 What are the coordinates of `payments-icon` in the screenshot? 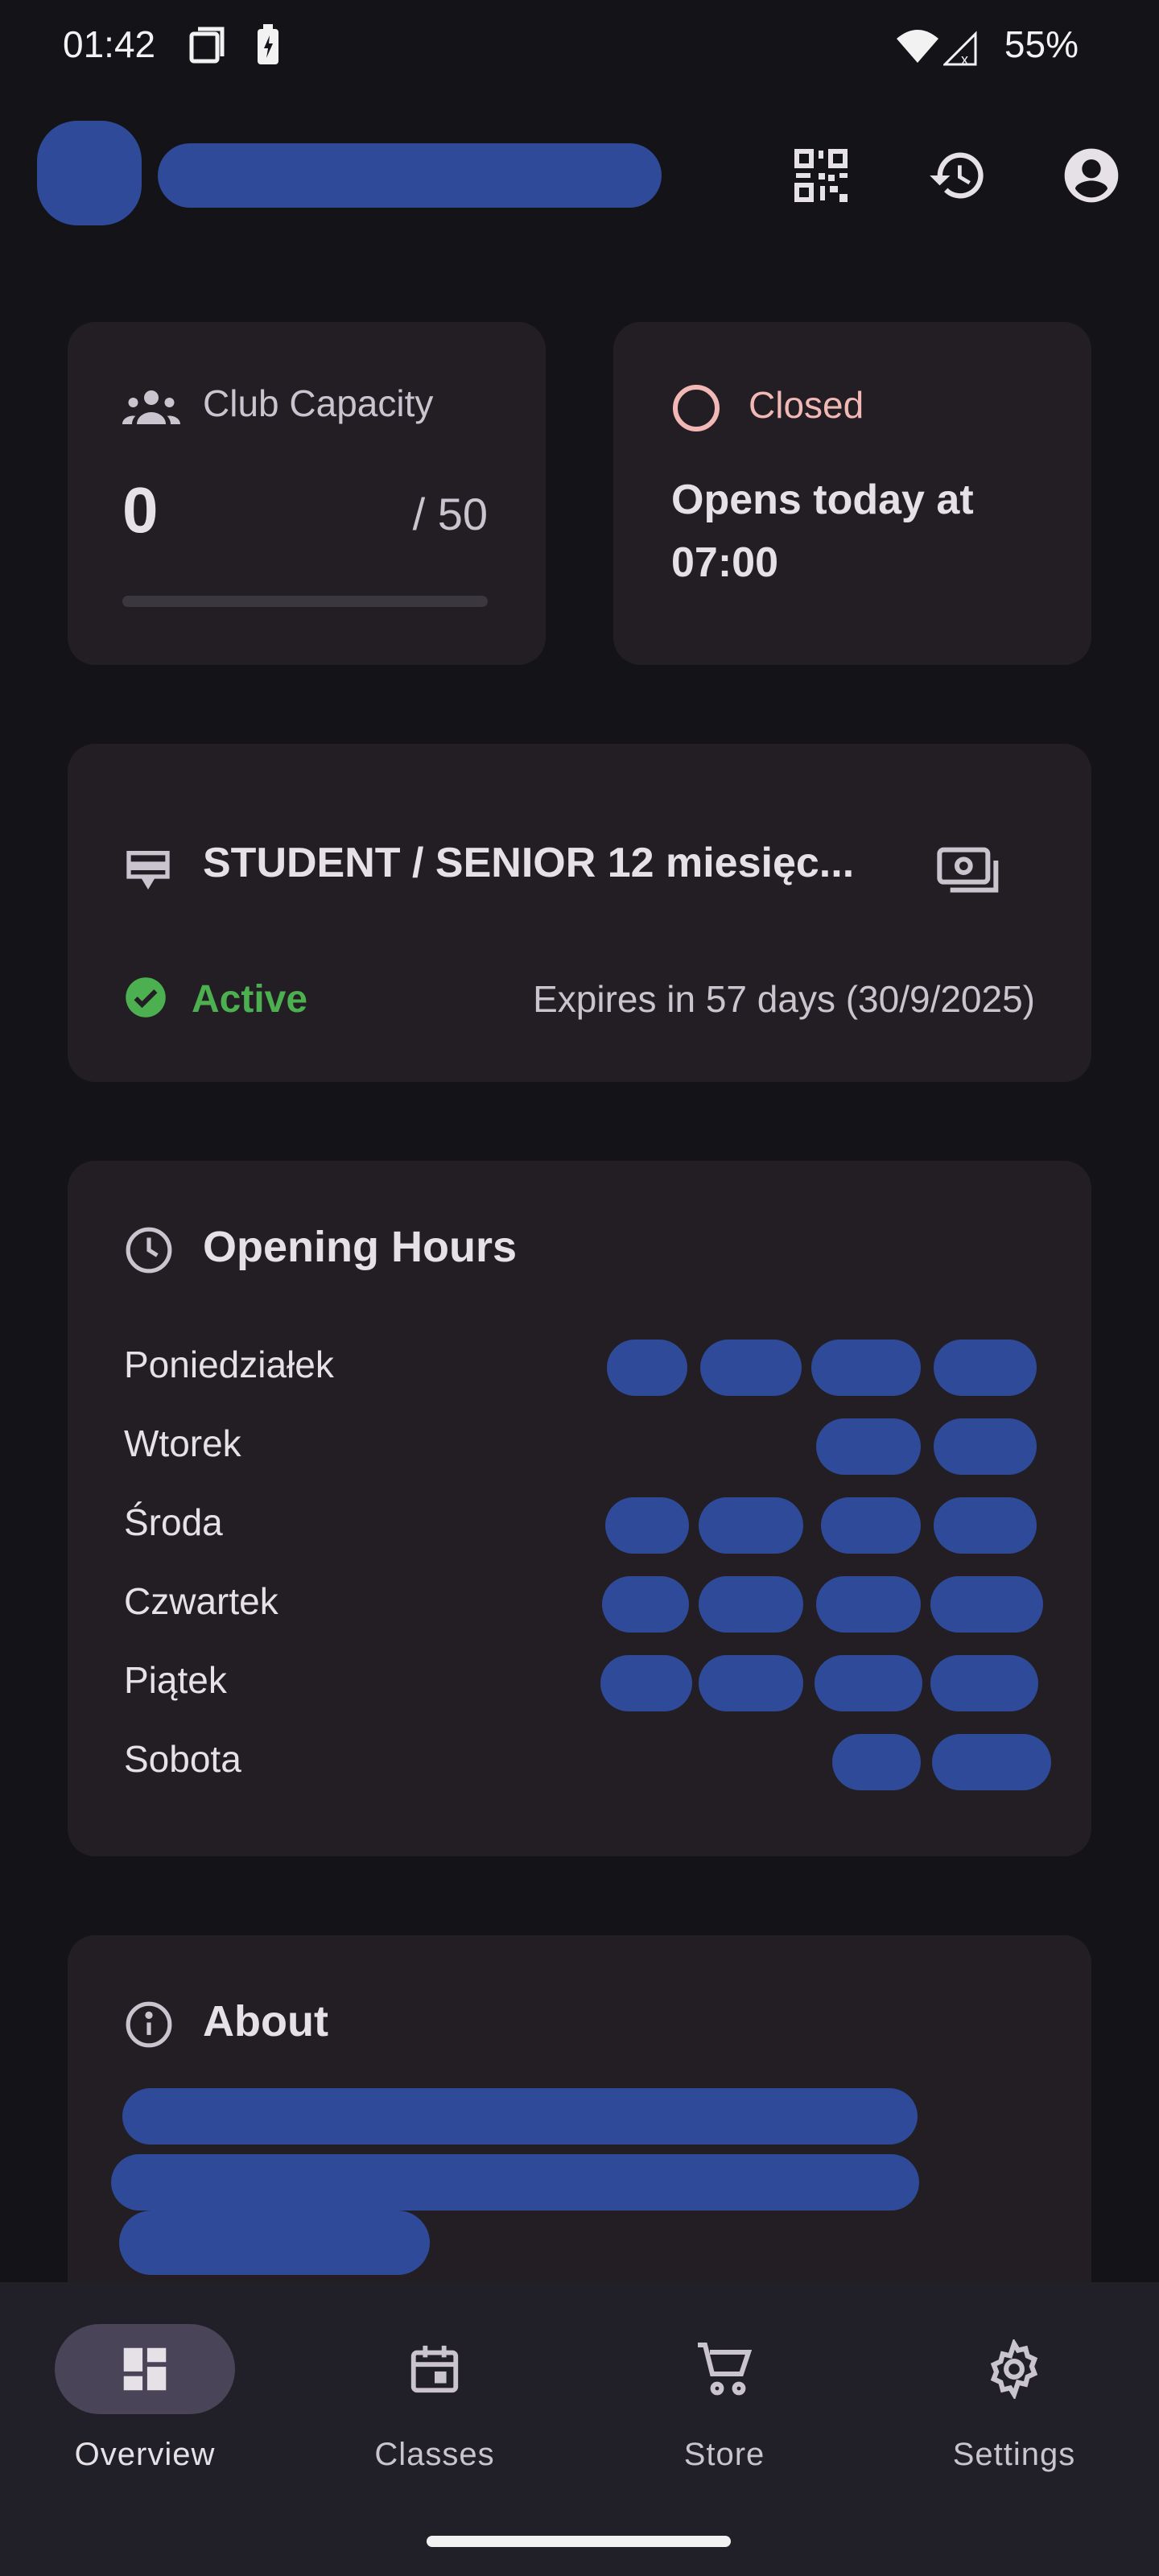 It's located at (968, 870).